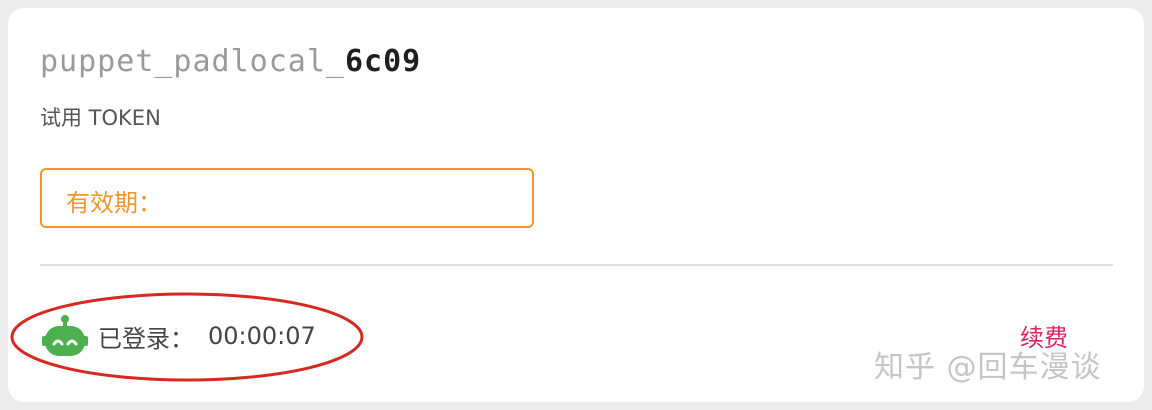 The height and width of the screenshot is (410, 1152). I want to click on validity-box: 有效期：, so click(287, 198).